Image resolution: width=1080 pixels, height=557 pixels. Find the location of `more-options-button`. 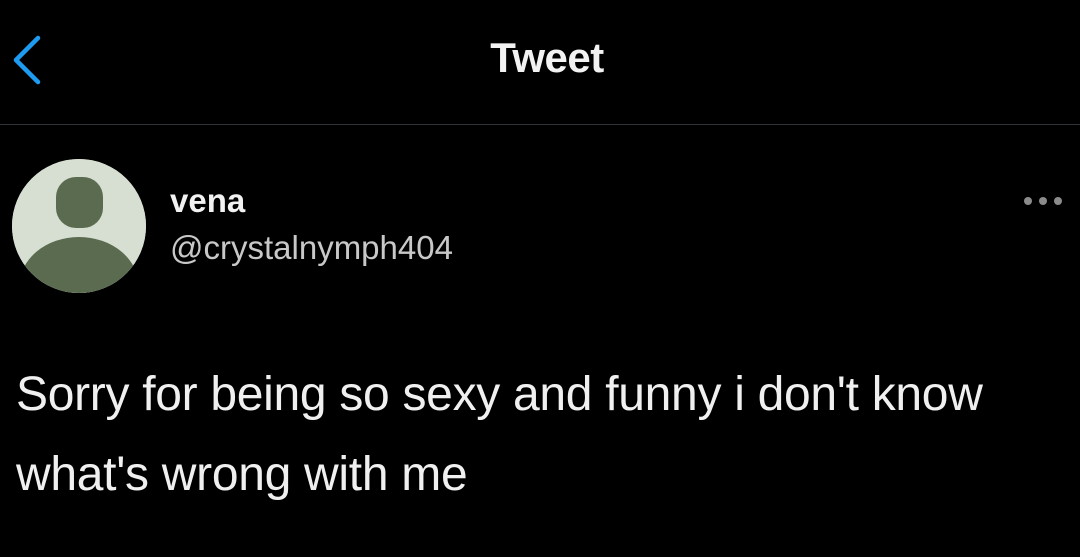

more-options-button is located at coordinates (1043, 201).